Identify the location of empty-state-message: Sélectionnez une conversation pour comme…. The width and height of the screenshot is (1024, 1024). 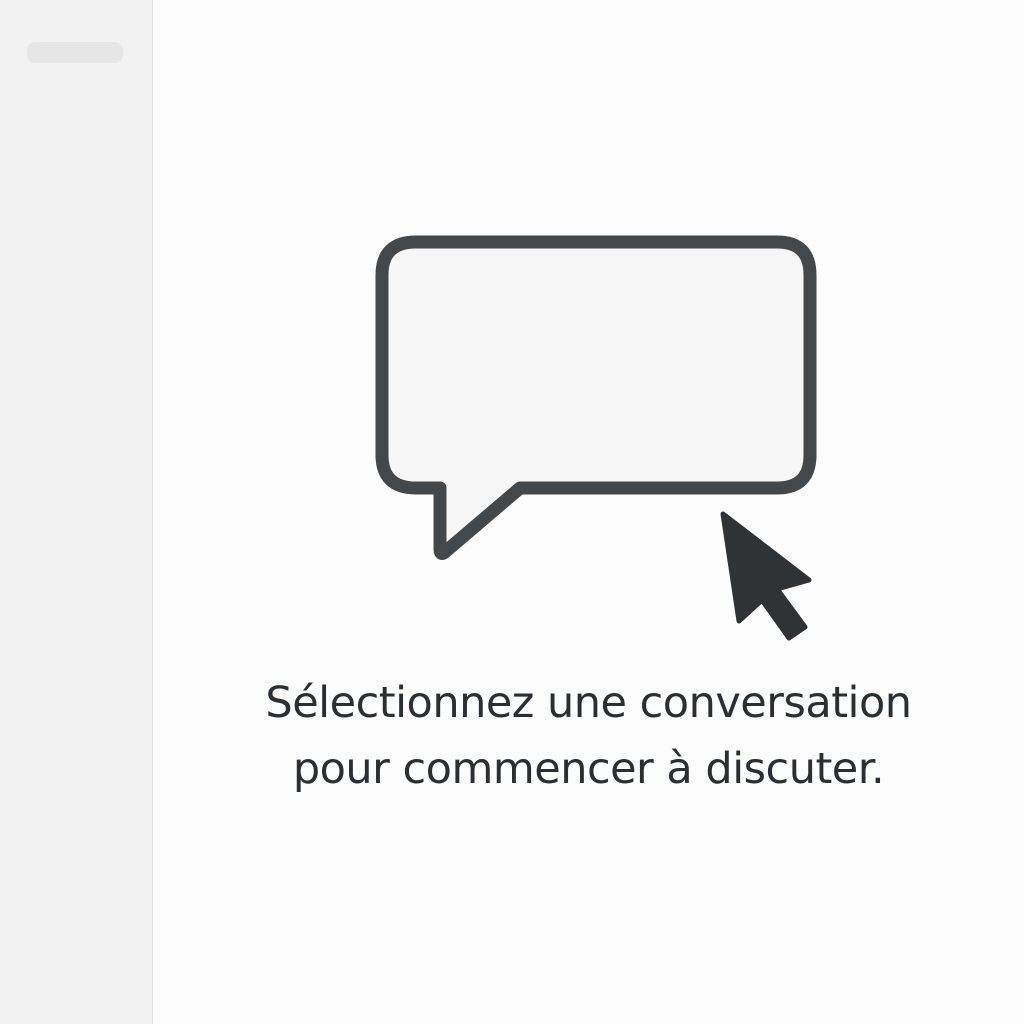
(588, 736).